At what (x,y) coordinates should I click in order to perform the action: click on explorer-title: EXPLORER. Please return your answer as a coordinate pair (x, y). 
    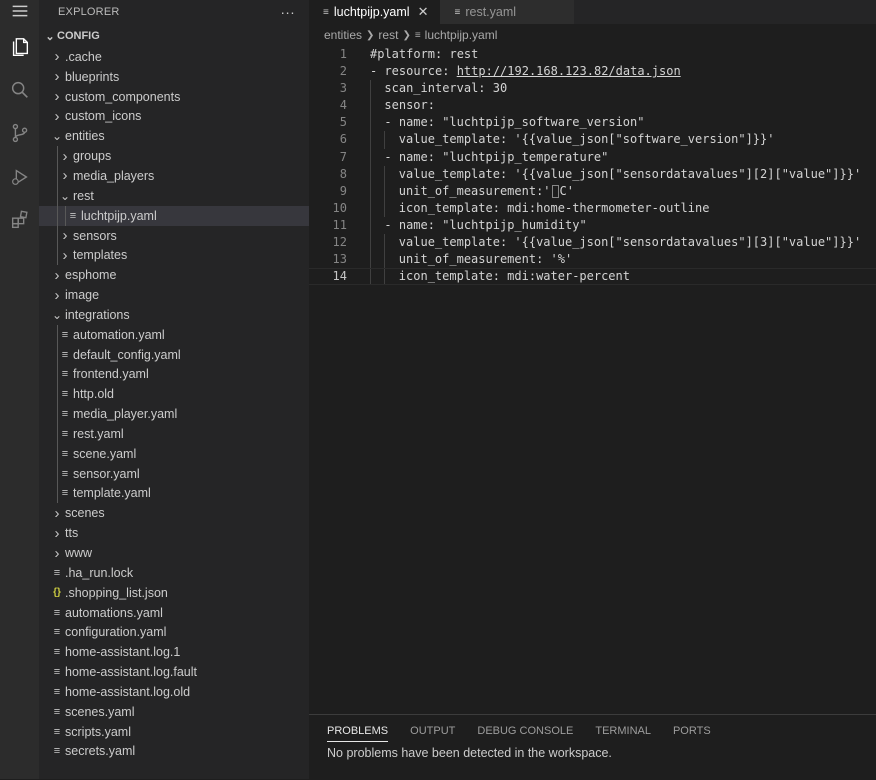
    Looking at the image, I should click on (89, 12).